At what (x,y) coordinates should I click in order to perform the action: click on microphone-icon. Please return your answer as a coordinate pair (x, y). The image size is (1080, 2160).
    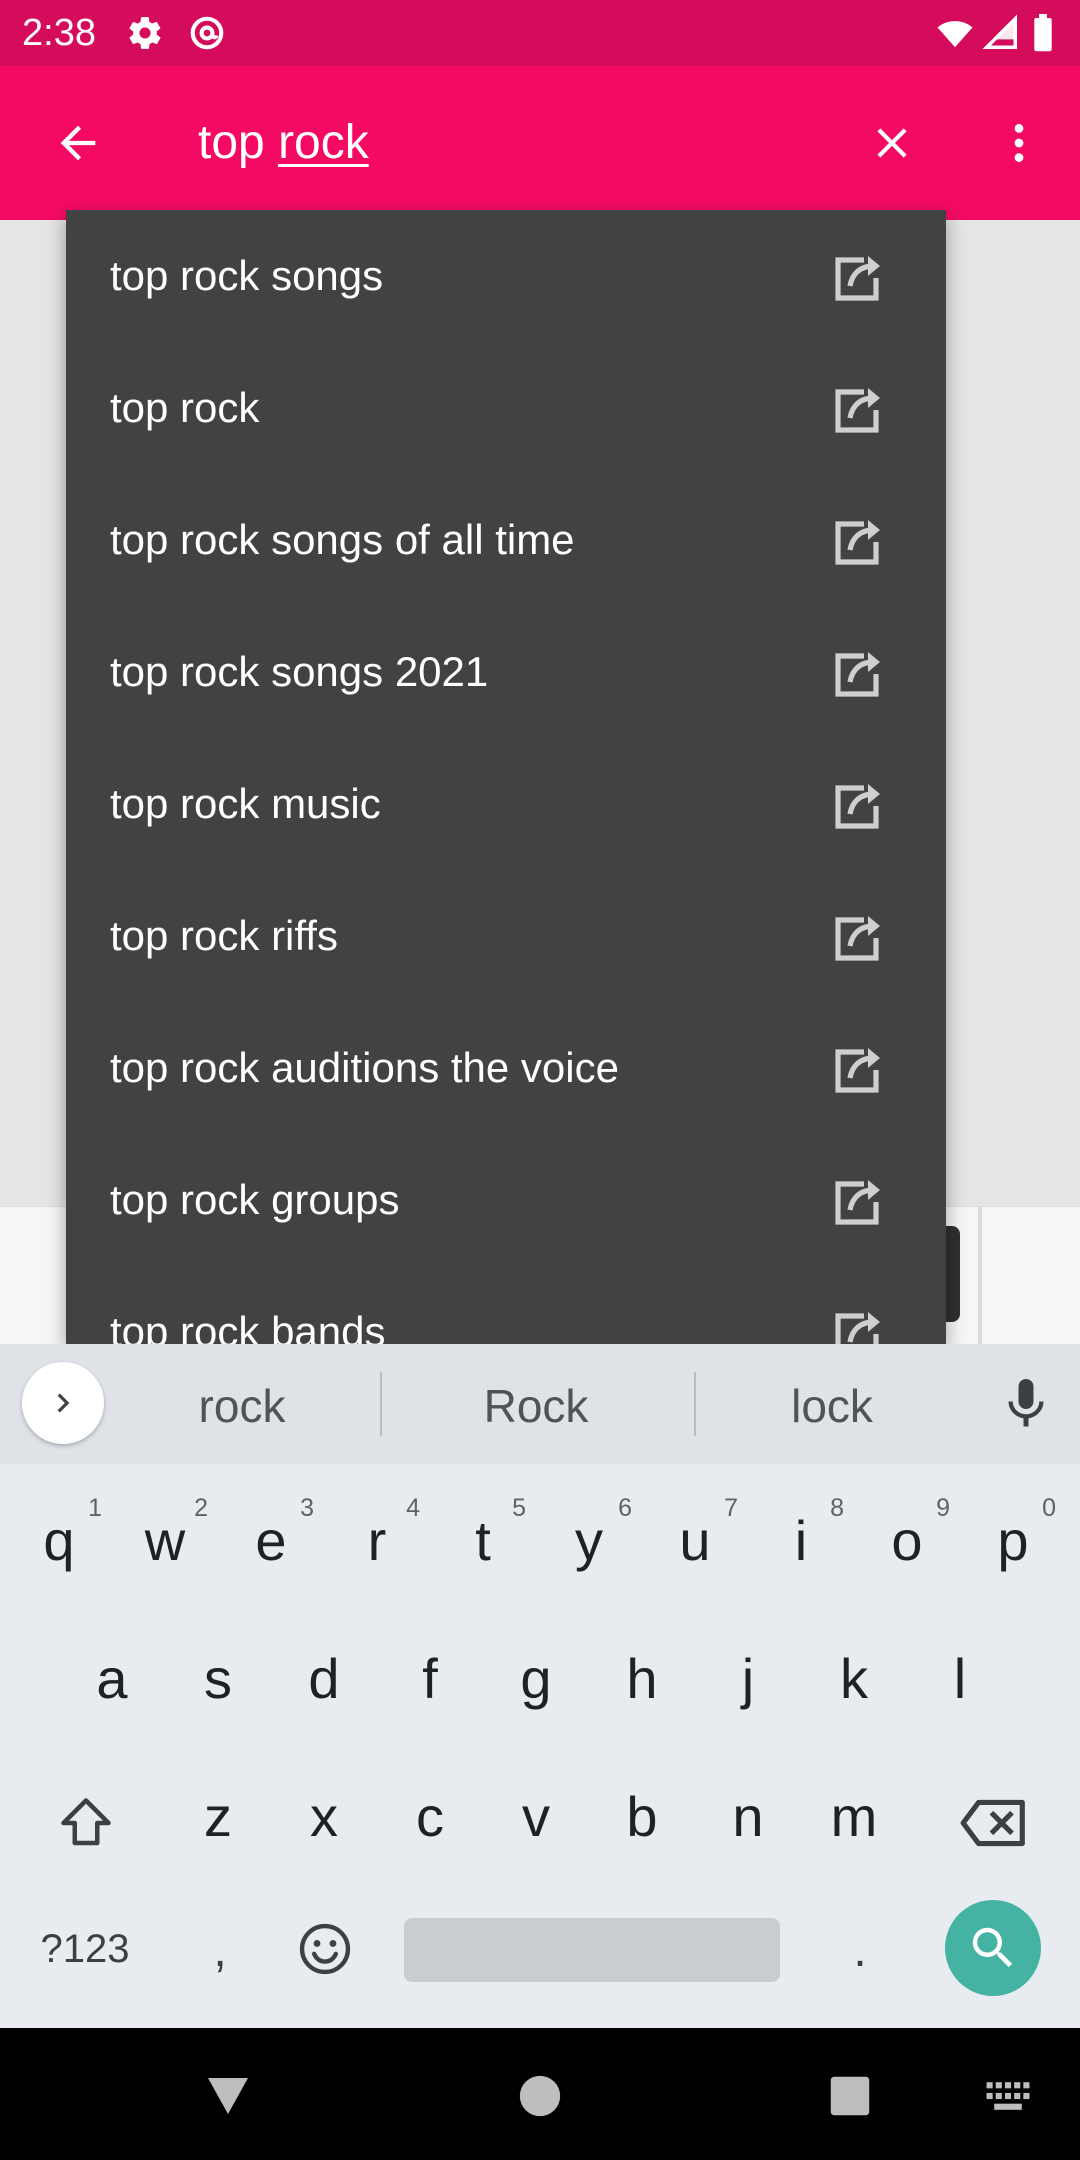
    Looking at the image, I should click on (1026, 1404).